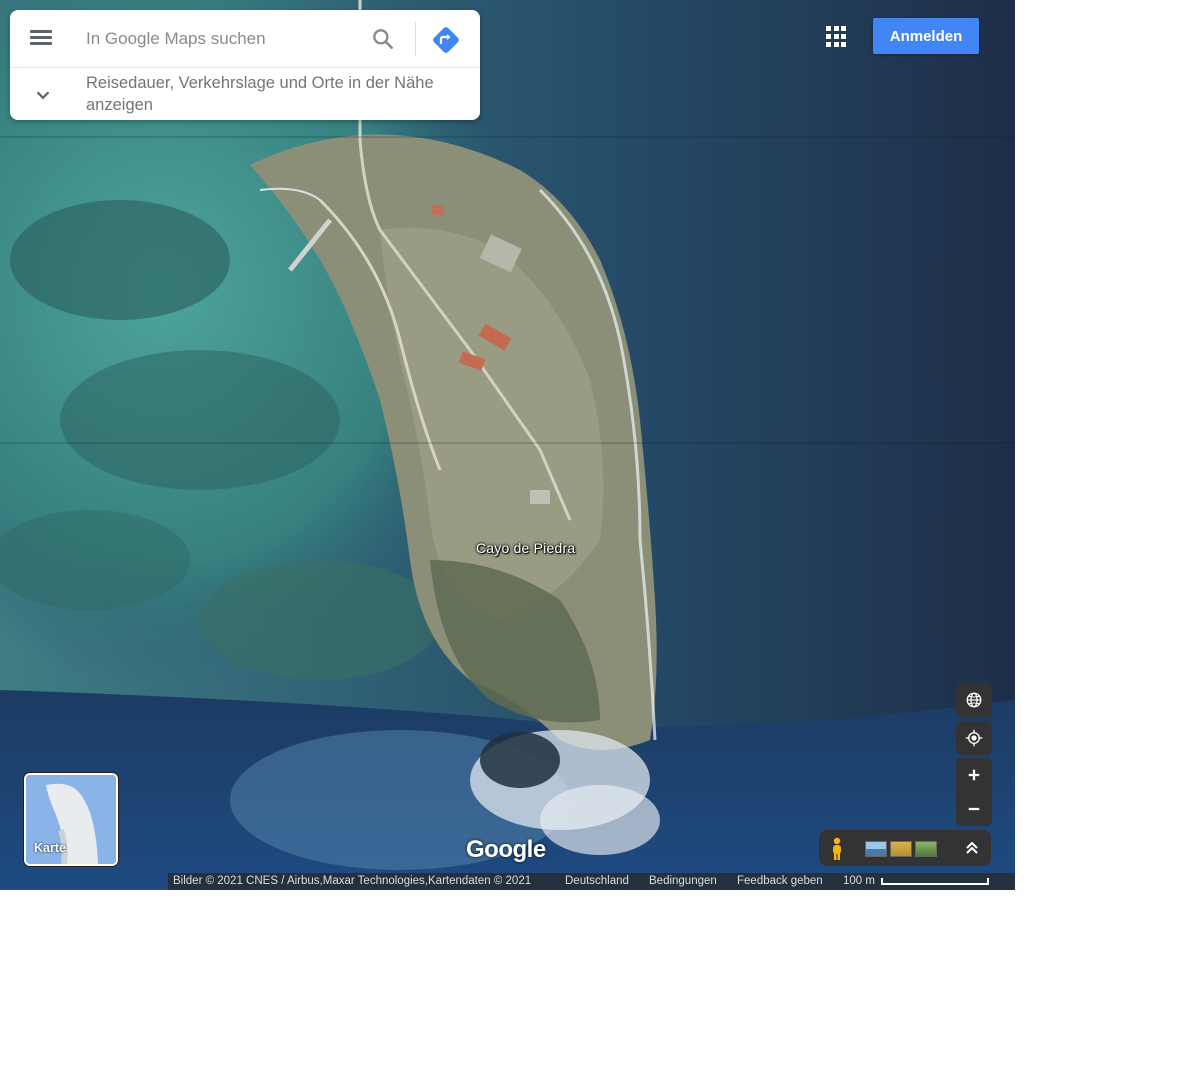  I want to click on globe-view-button, so click(974, 700).